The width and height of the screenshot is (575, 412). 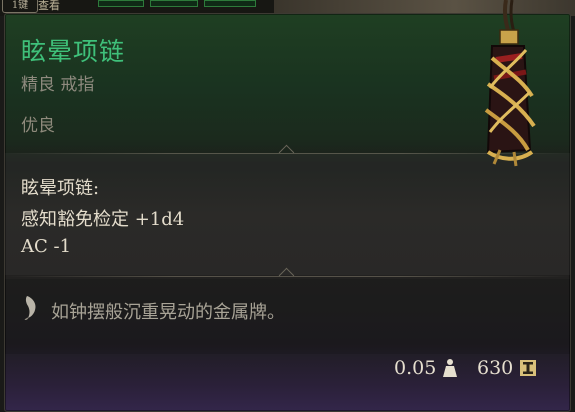 What do you see at coordinates (73, 51) in the screenshot?
I see `item-name: 眩晕项链` at bounding box center [73, 51].